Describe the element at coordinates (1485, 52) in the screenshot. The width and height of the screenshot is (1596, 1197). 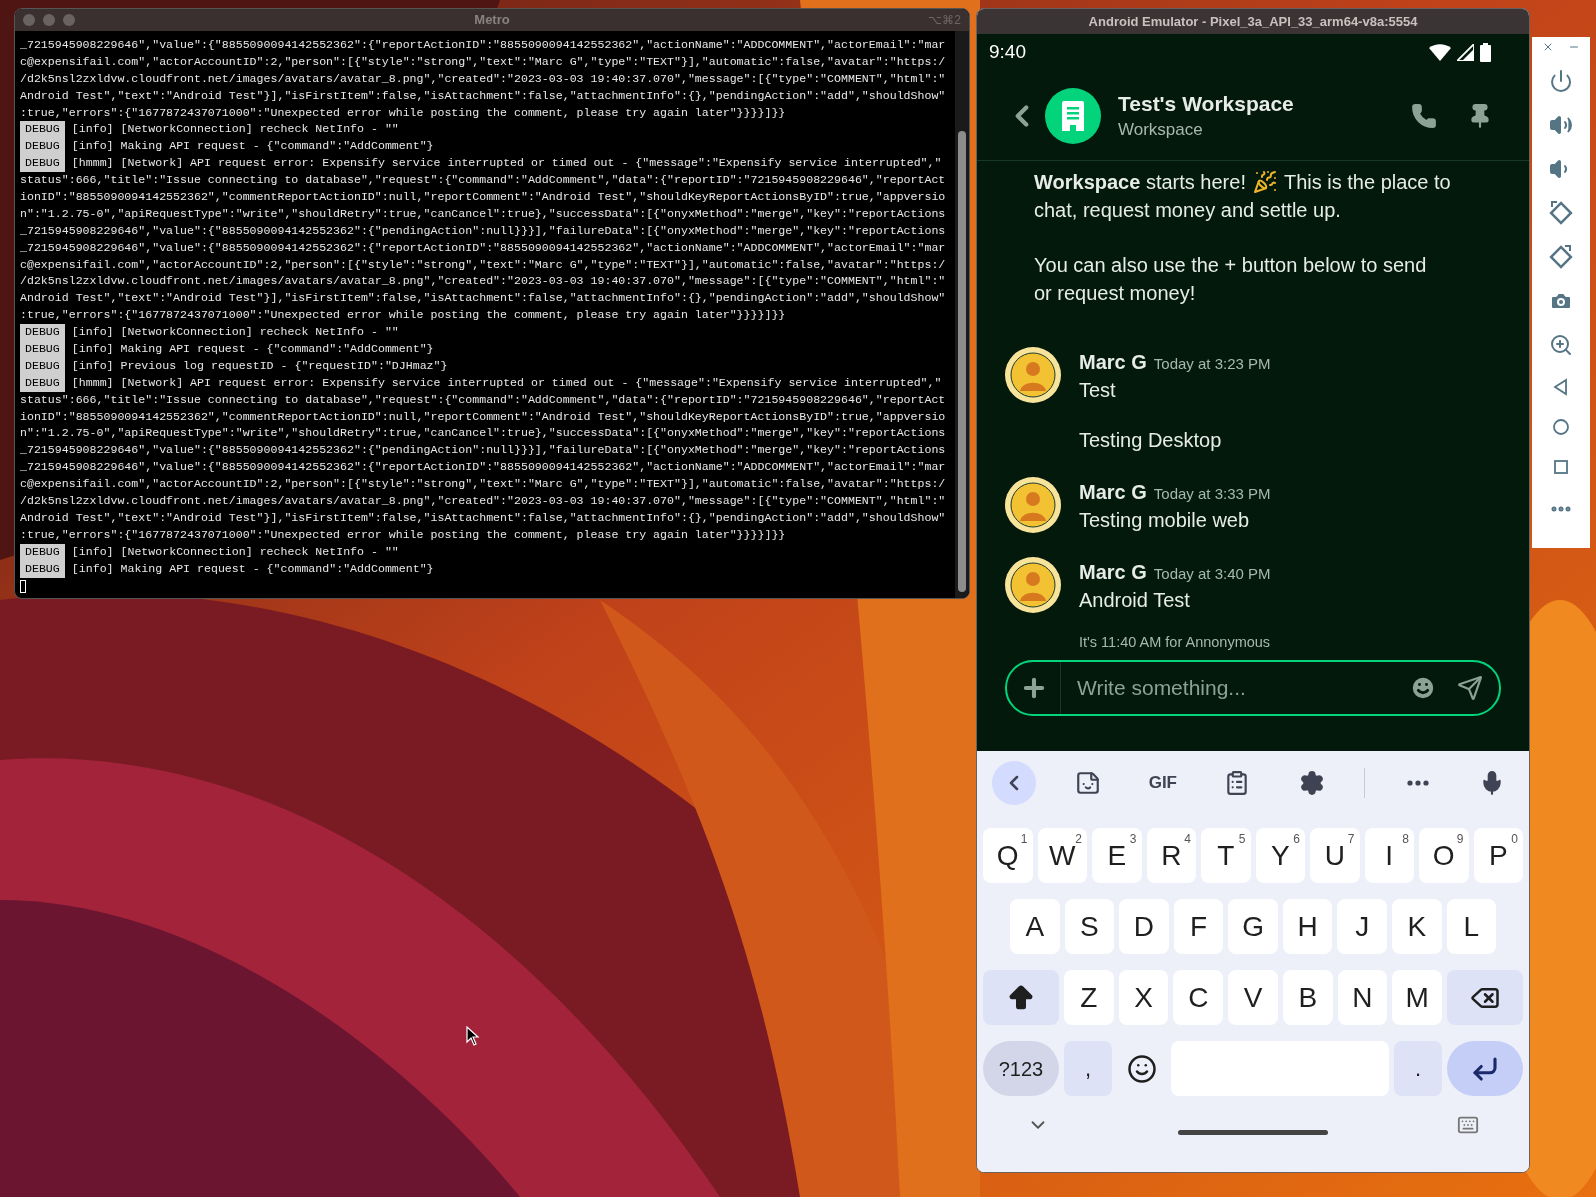
I see `battery-icon` at that location.